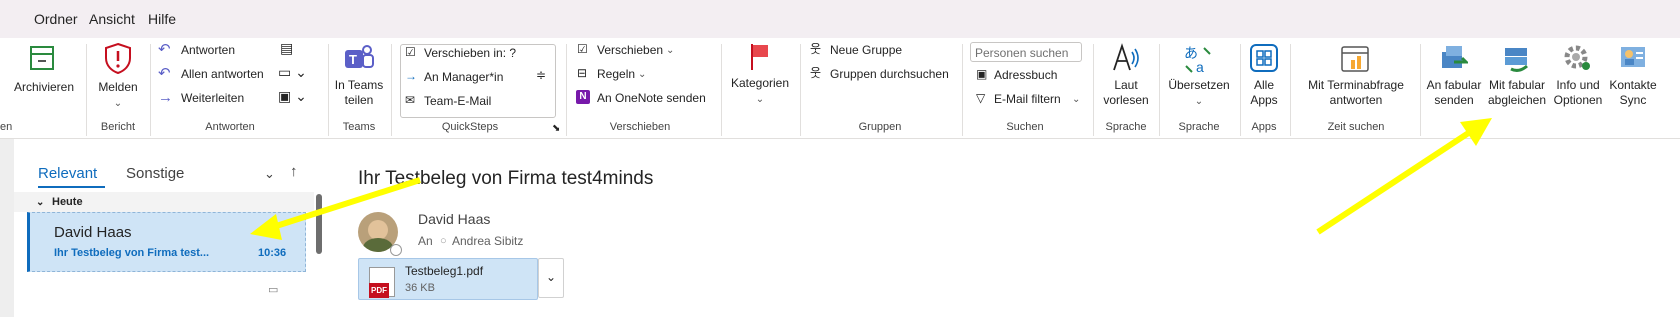 The image size is (1680, 317). What do you see at coordinates (487, 241) in the screenshot?
I see `to-name: Andrea Sibitz` at bounding box center [487, 241].